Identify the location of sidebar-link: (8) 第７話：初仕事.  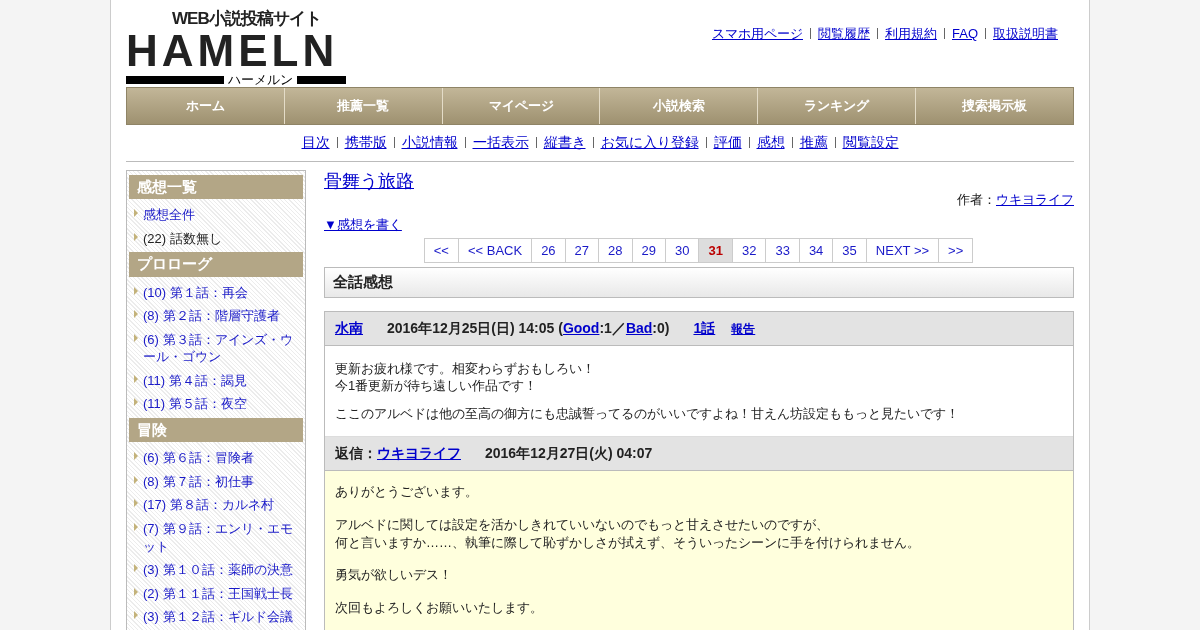
(218, 481).